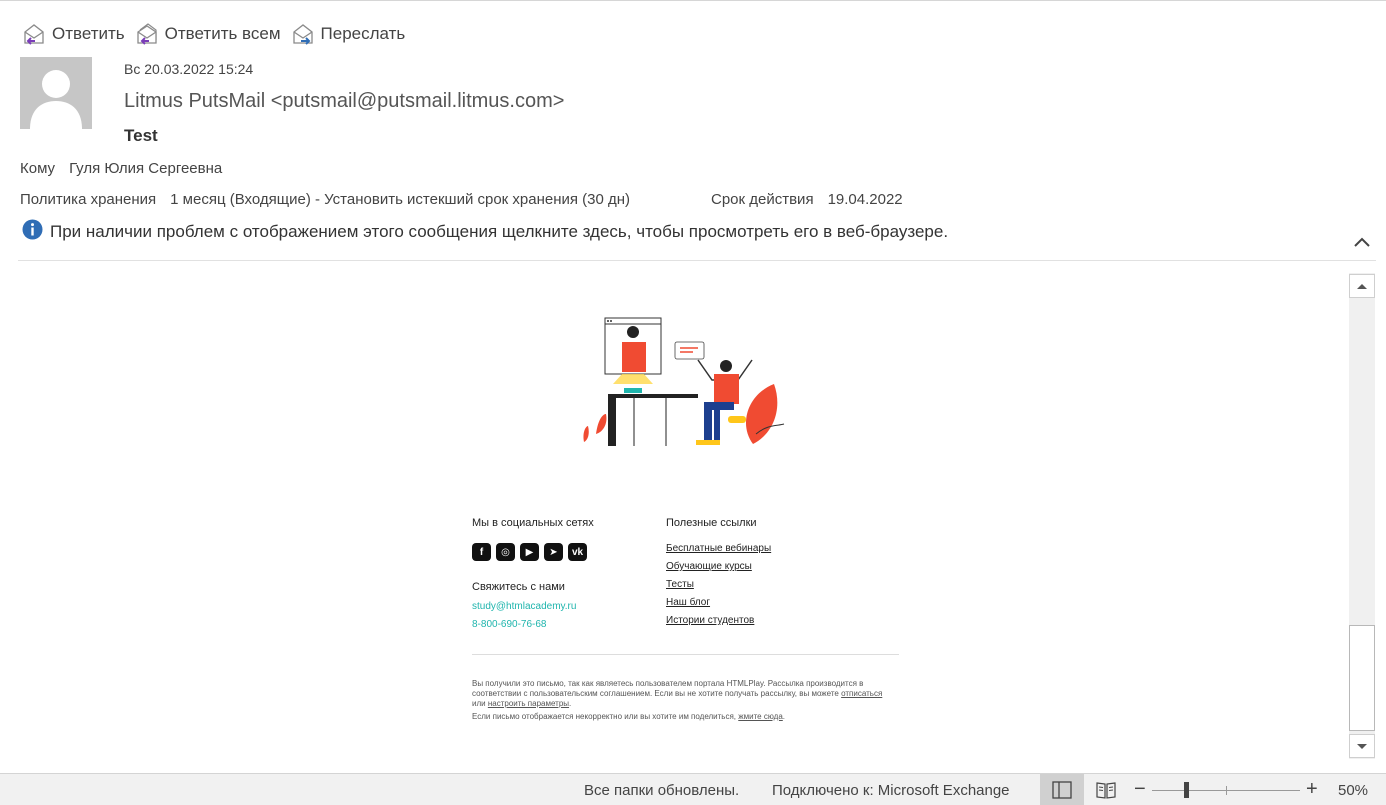  I want to click on settings-link: настроить параметры, so click(528, 703).